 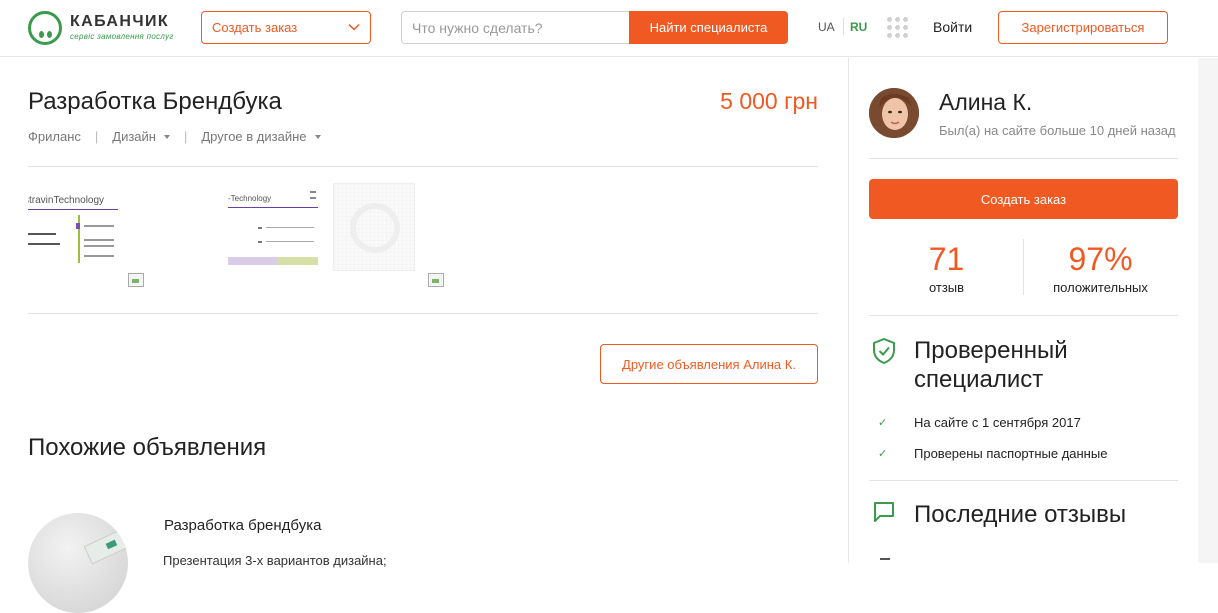 I want to click on logo-tagline: сервіс замовлення послуг, so click(x=122, y=36).